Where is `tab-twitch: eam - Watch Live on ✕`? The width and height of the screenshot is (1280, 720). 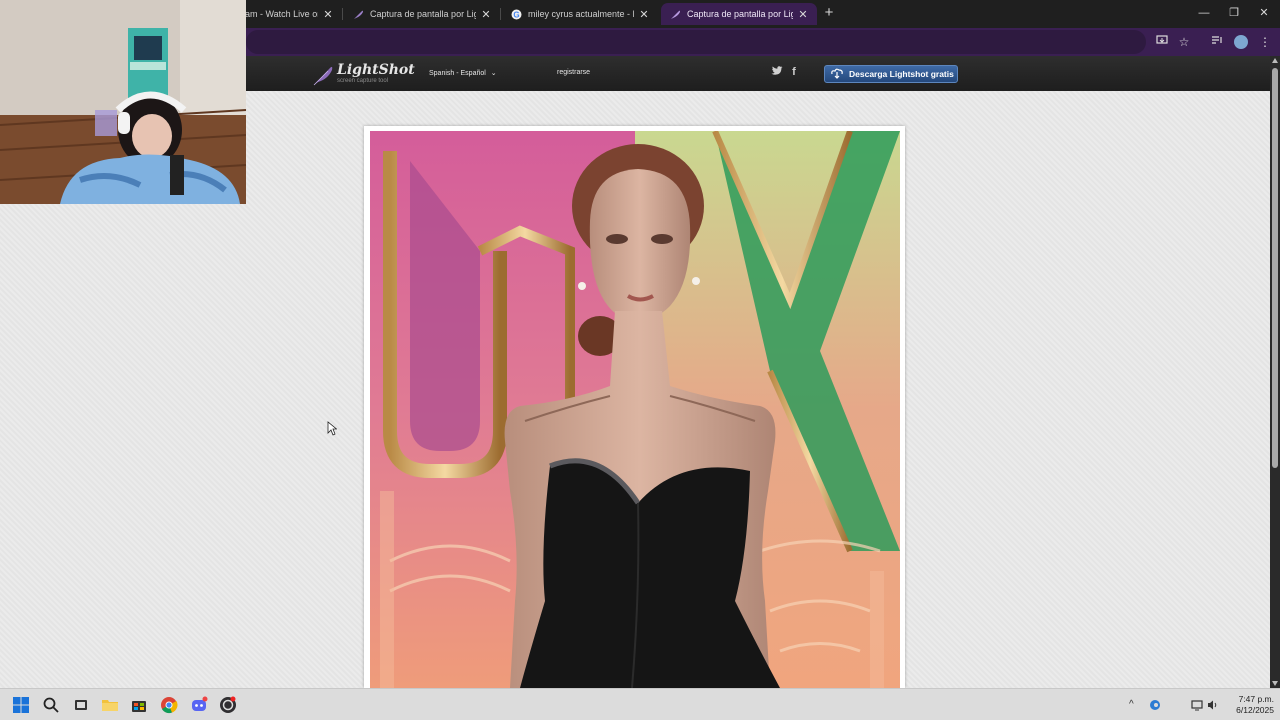 tab-twitch: eam - Watch Live on ✕ is located at coordinates (287, 14).